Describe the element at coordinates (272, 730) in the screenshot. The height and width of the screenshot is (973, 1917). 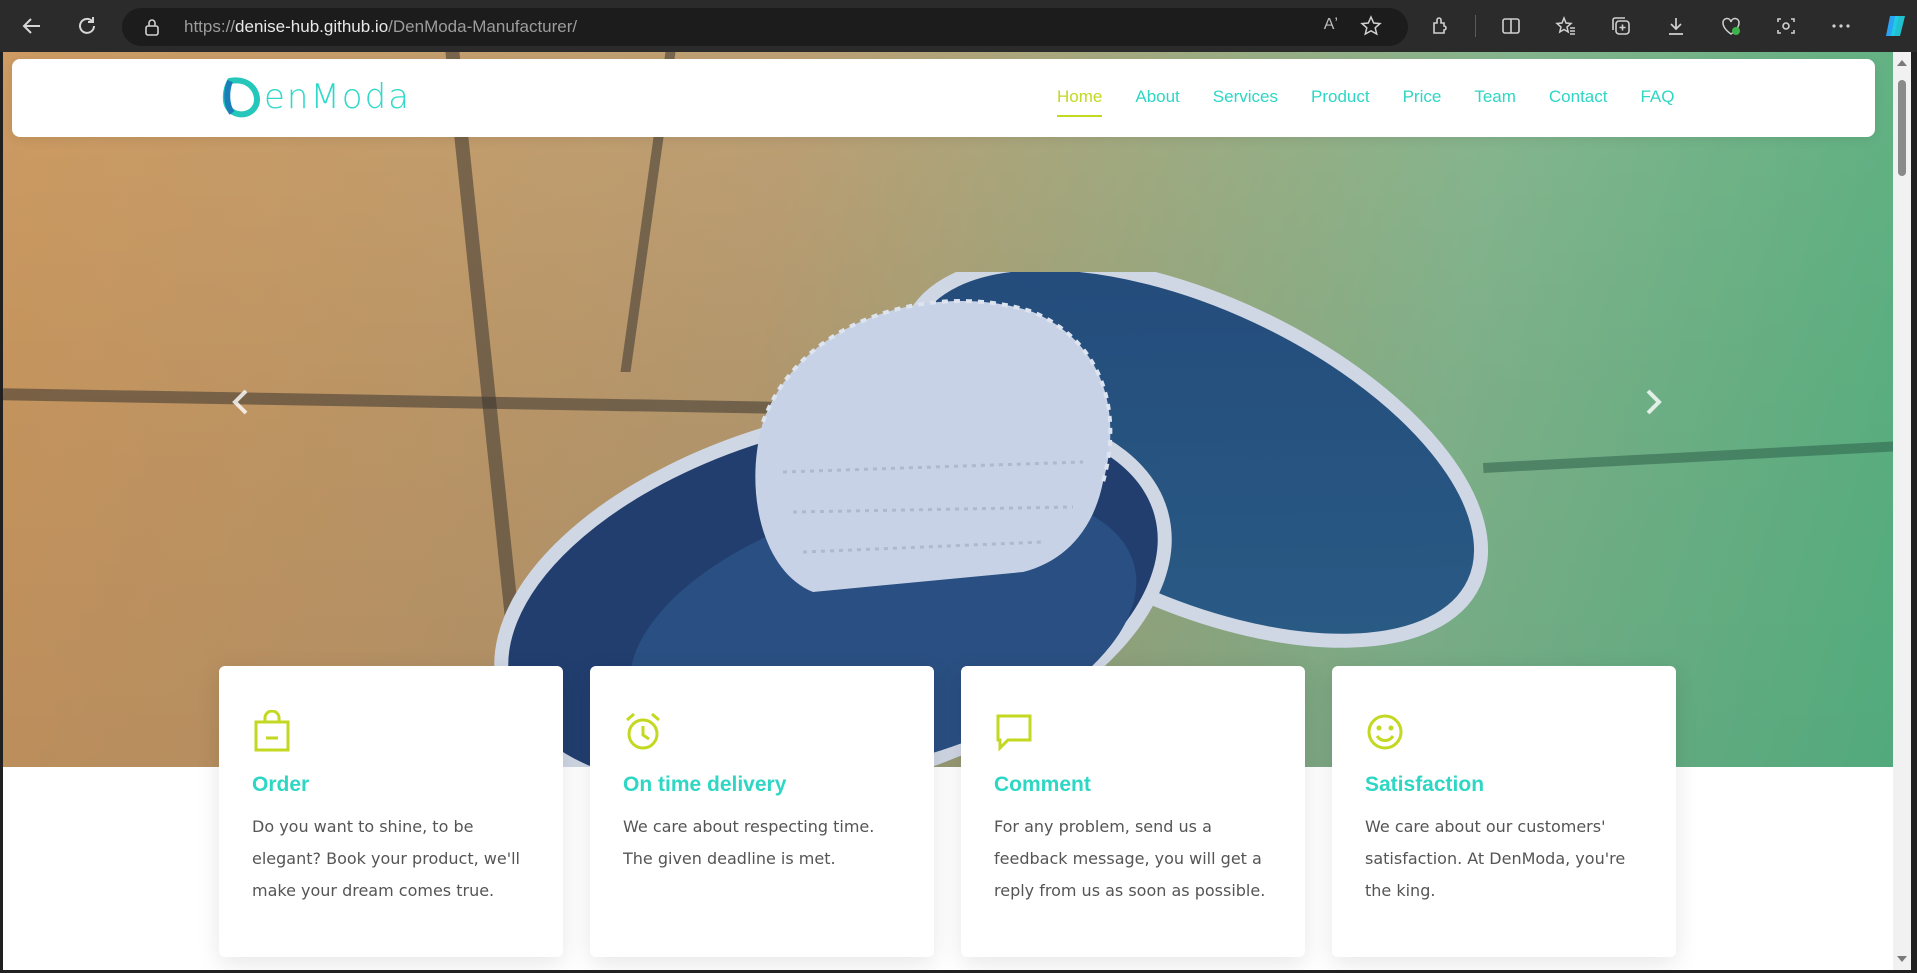
I see `shopping-bag-icon` at that location.